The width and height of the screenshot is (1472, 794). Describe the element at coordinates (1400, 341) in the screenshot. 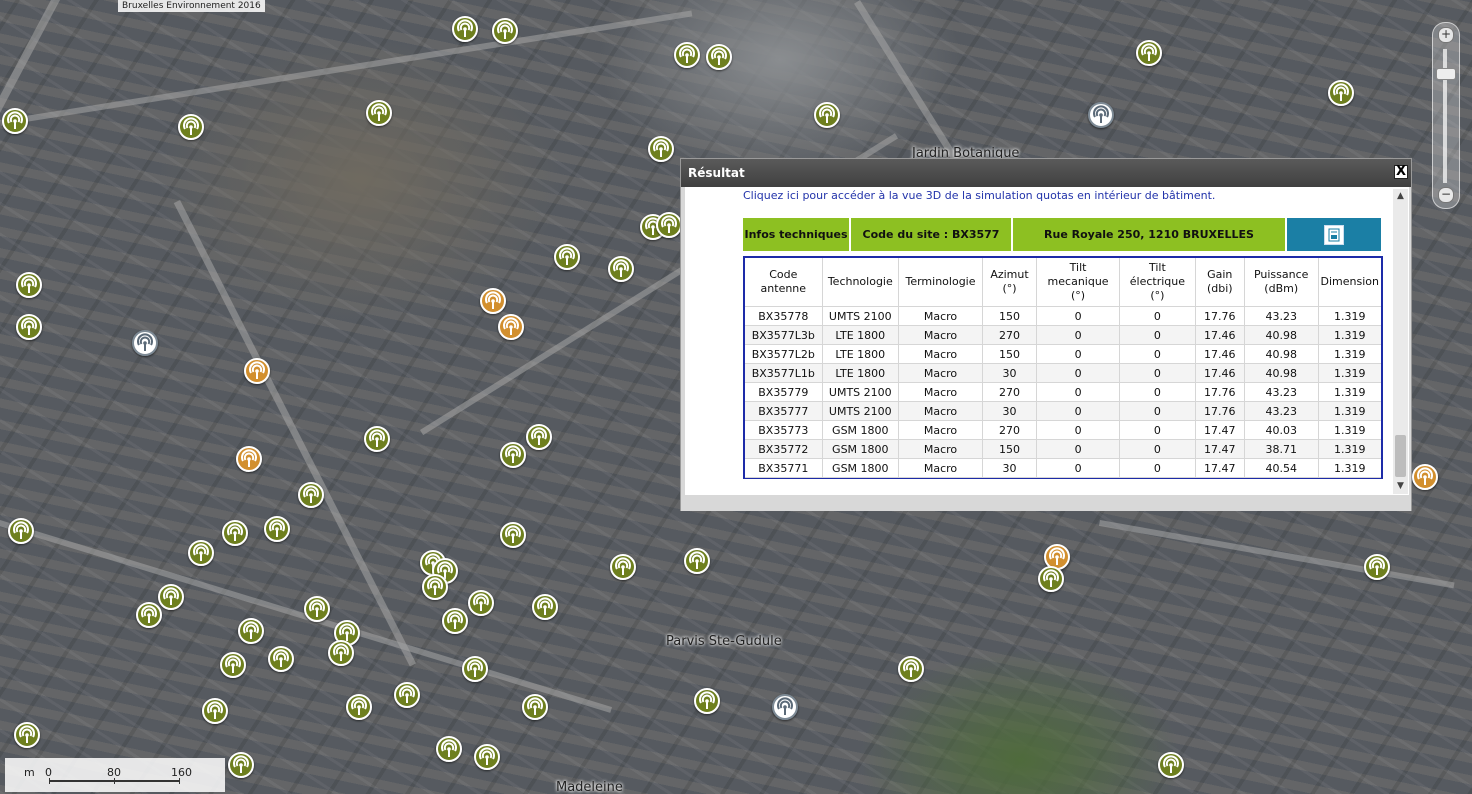

I see `dialog-scrollbar: ▲ ▼` at that location.